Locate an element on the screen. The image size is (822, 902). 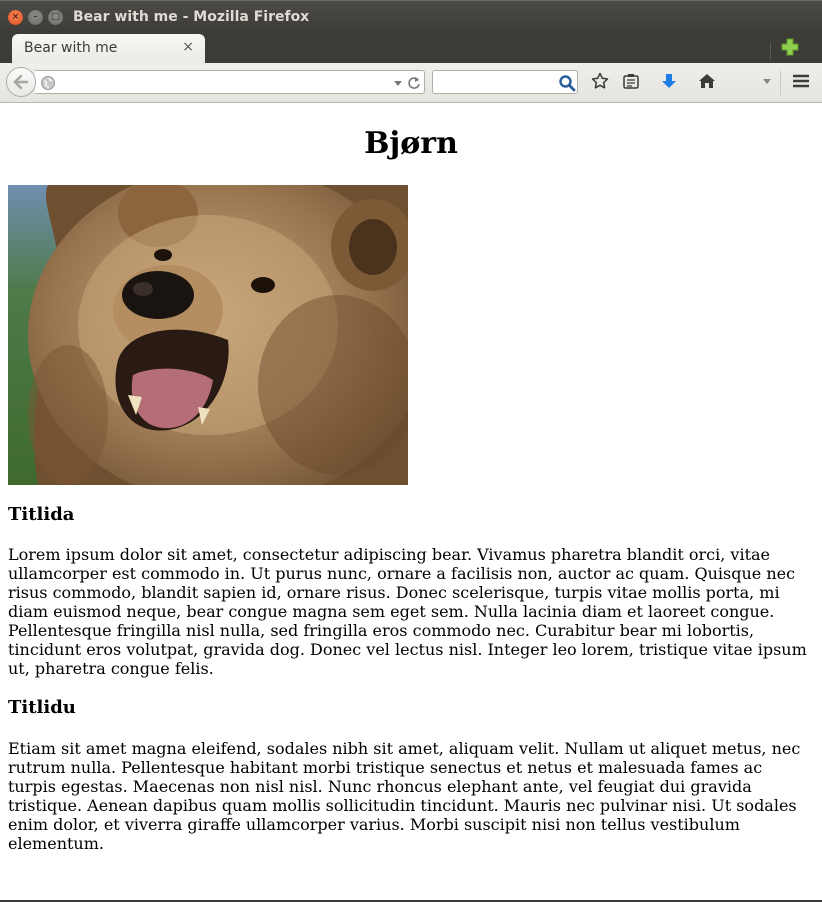
search-bar is located at coordinates (505, 82).